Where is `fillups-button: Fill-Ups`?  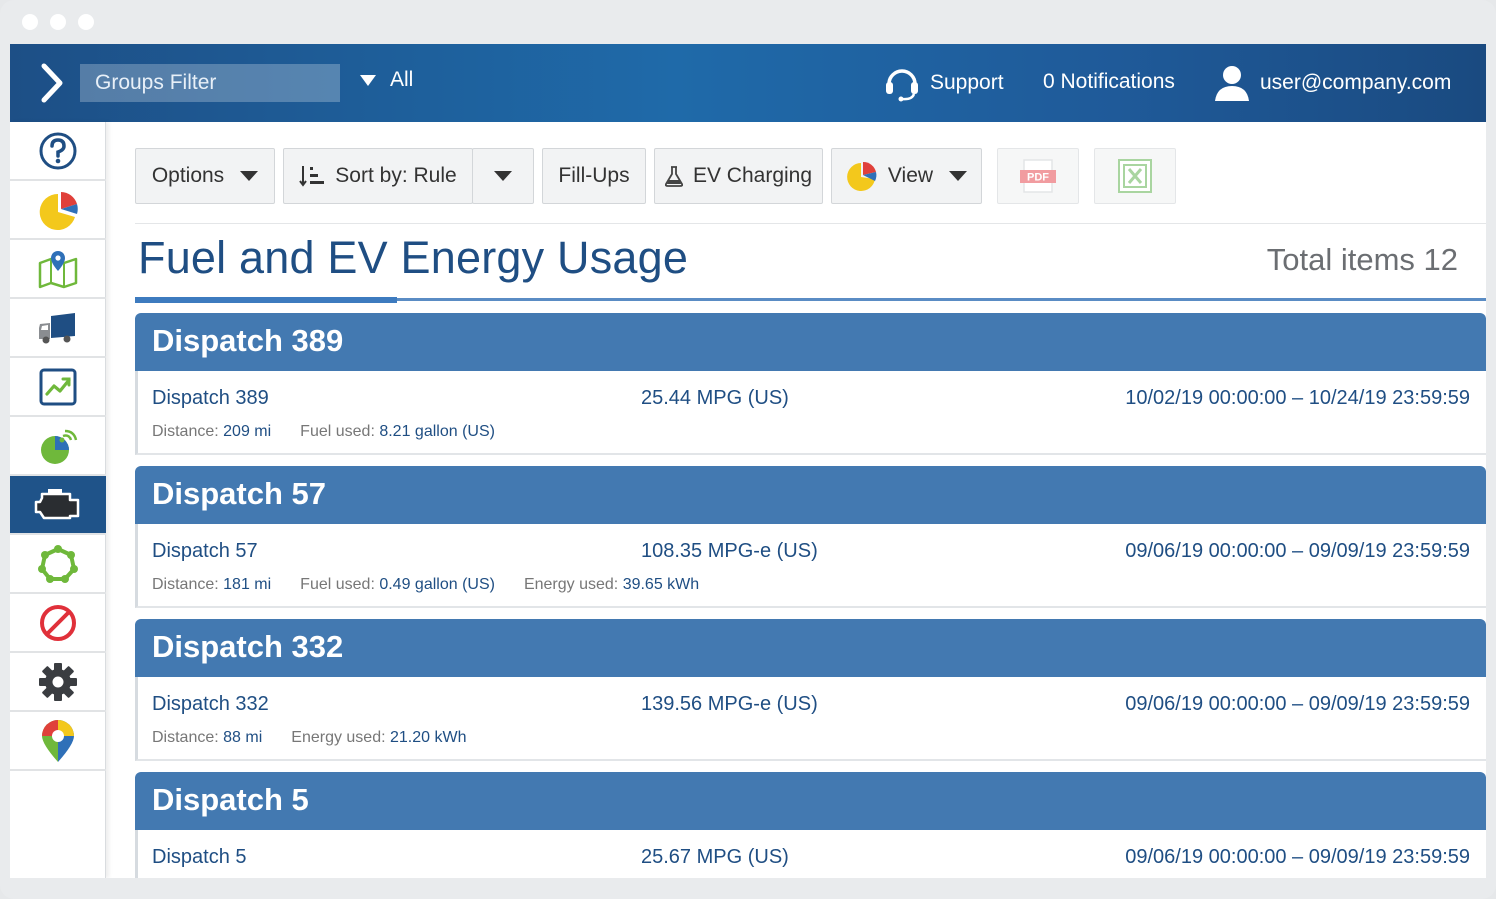
fillups-button: Fill-Ups is located at coordinates (594, 176).